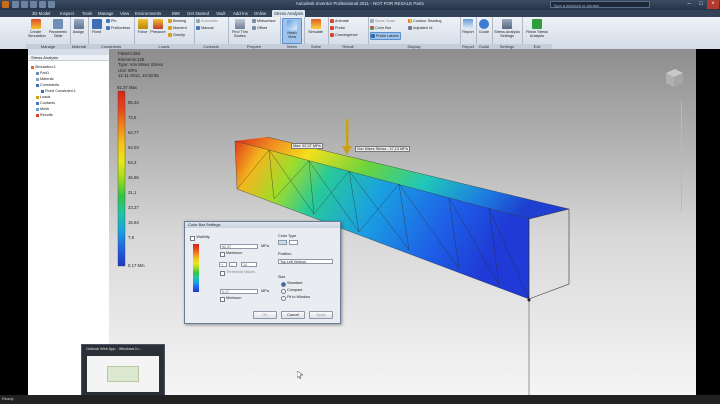 The width and height of the screenshot is (720, 404). I want to click on size-standard-radio, so click(283, 284).